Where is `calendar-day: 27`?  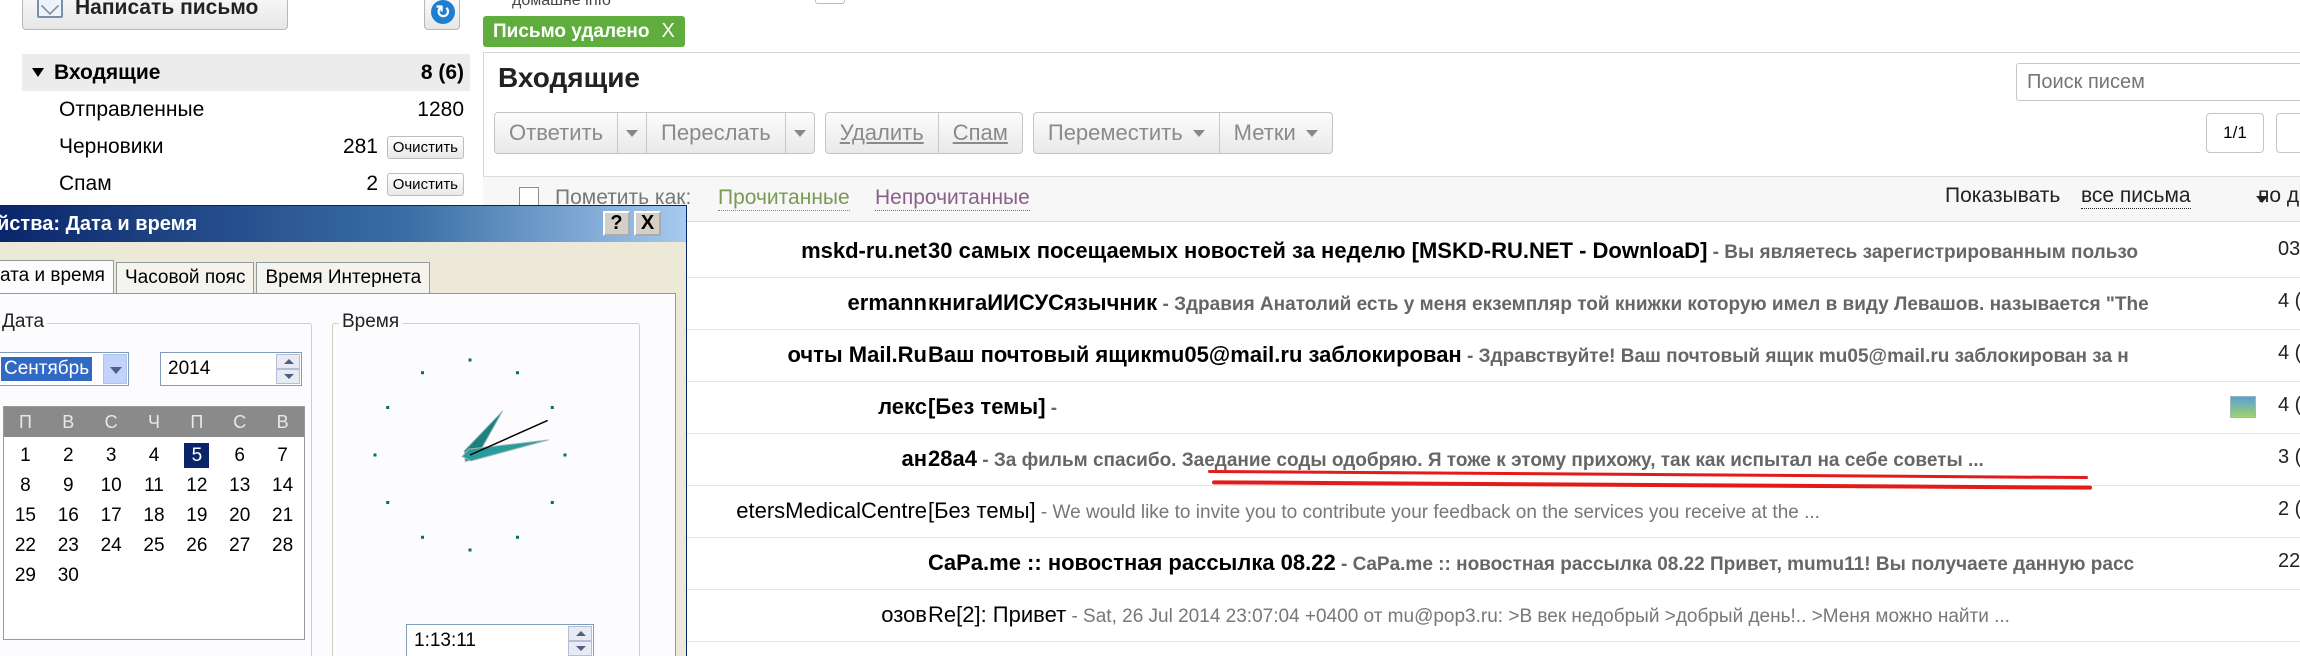 calendar-day: 27 is located at coordinates (239, 545).